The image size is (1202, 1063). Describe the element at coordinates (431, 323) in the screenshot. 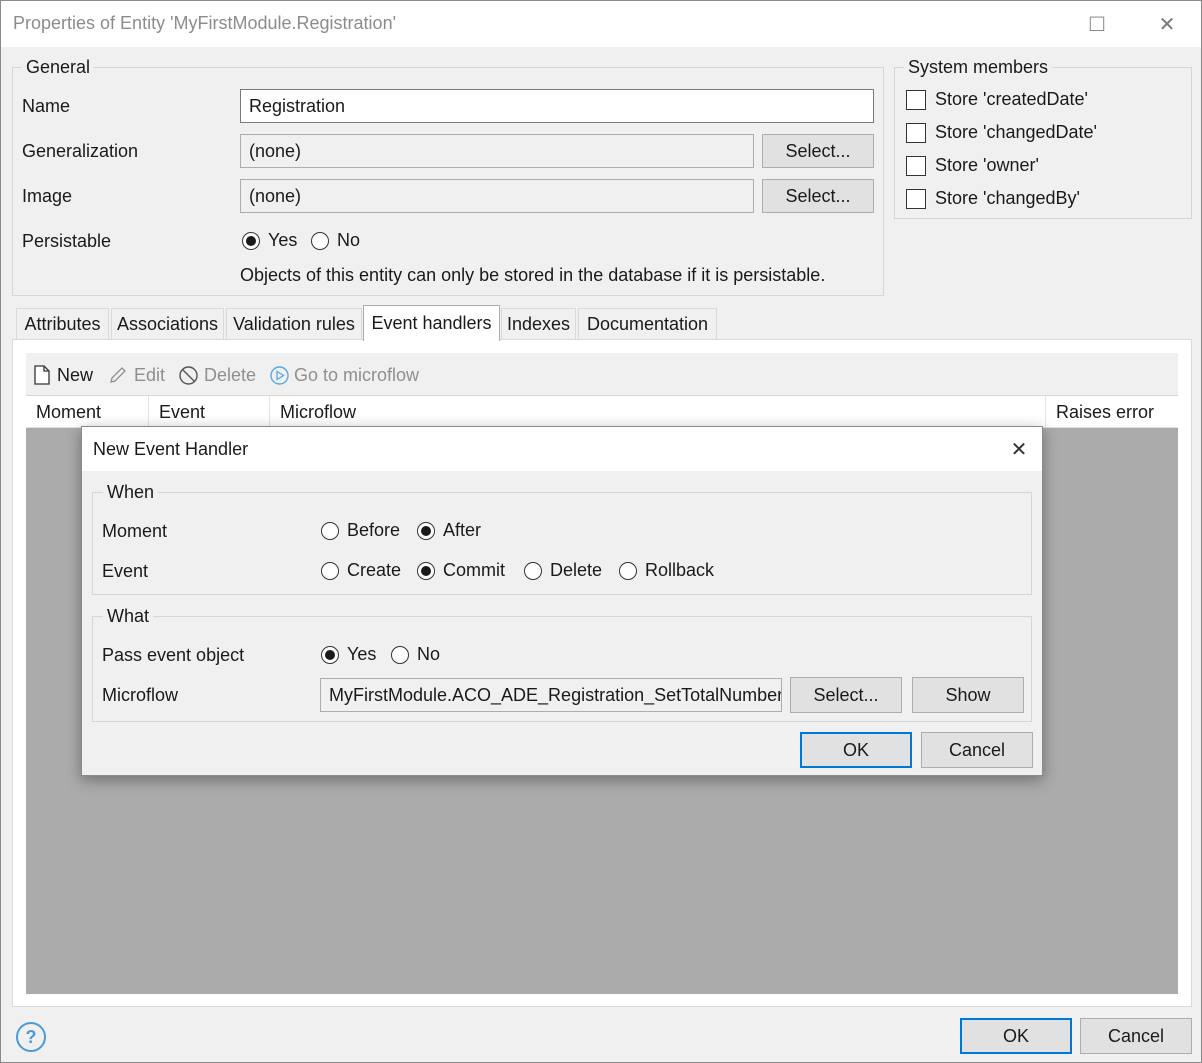

I see `tab-event-handlers: Event handlers` at that location.